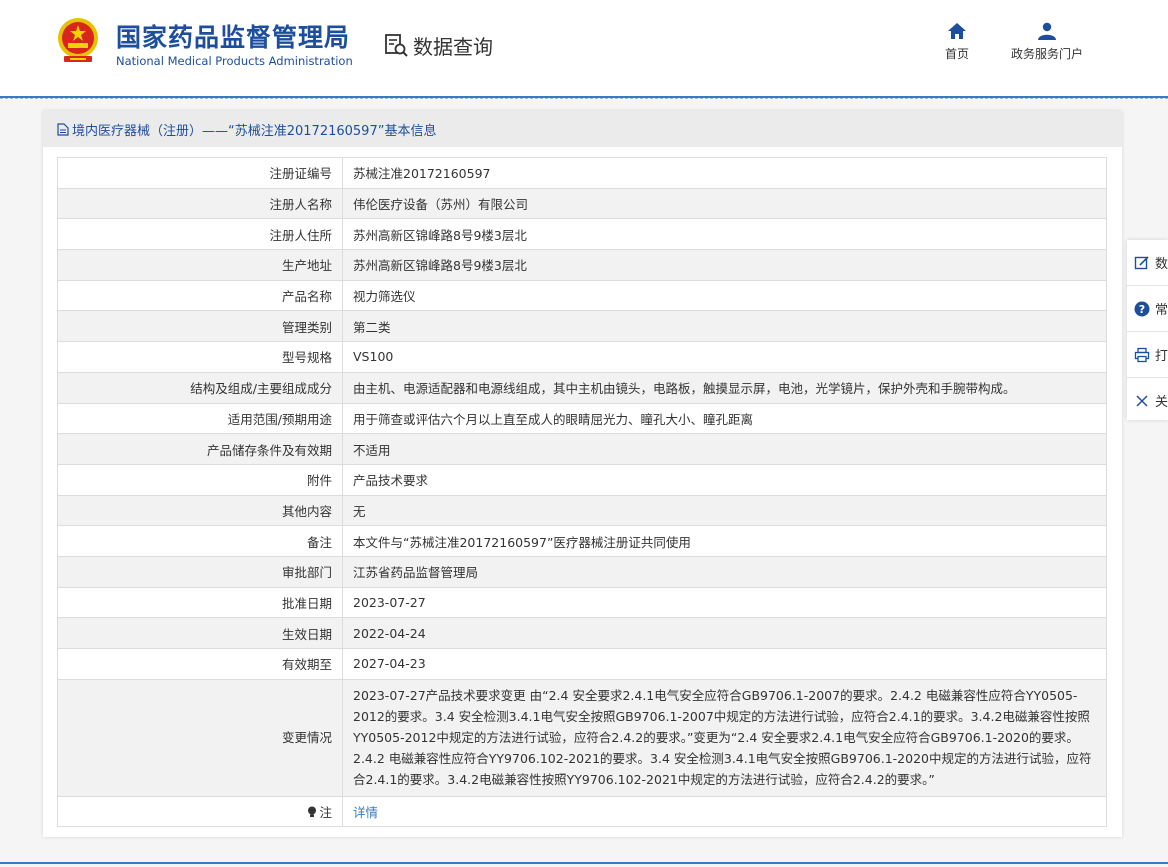 The image size is (1168, 867). What do you see at coordinates (200, 173) in the screenshot?
I see `row-key: 注册证编号` at bounding box center [200, 173].